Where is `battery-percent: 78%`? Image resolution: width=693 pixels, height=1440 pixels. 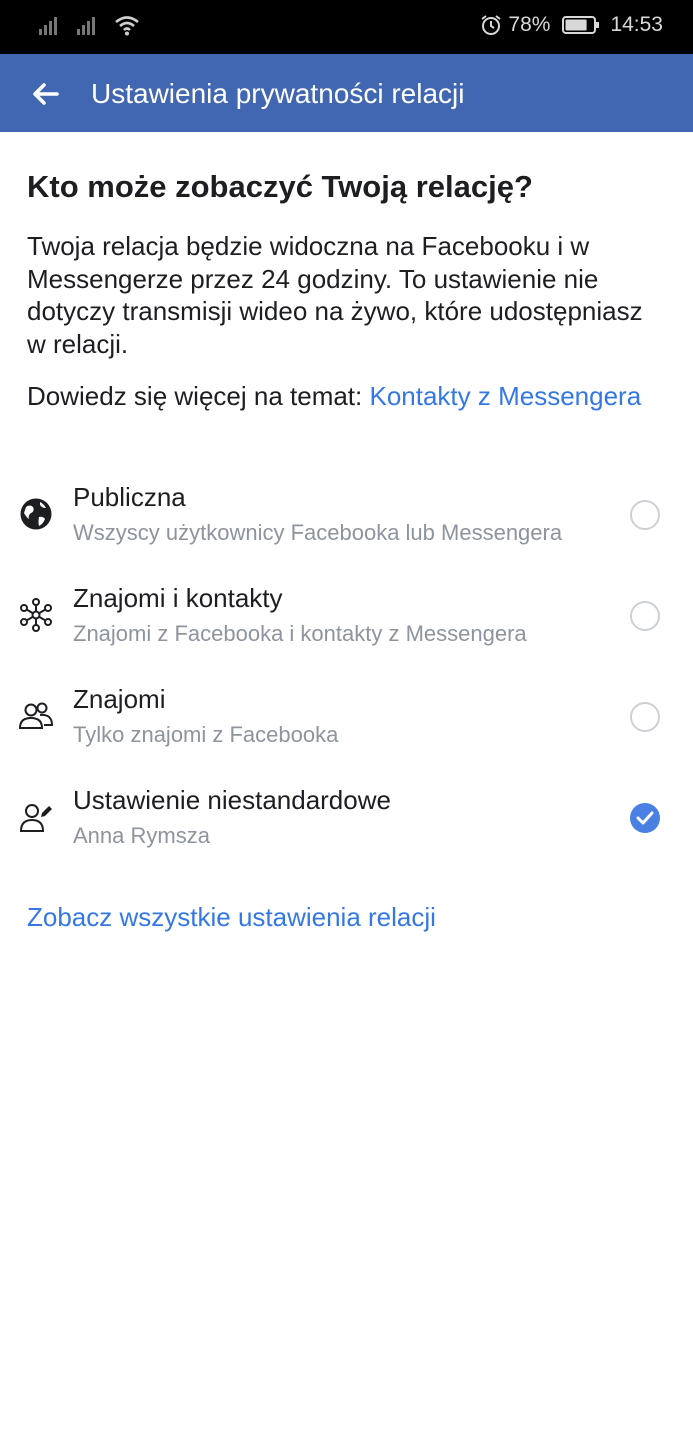 battery-percent: 78% is located at coordinates (529, 24).